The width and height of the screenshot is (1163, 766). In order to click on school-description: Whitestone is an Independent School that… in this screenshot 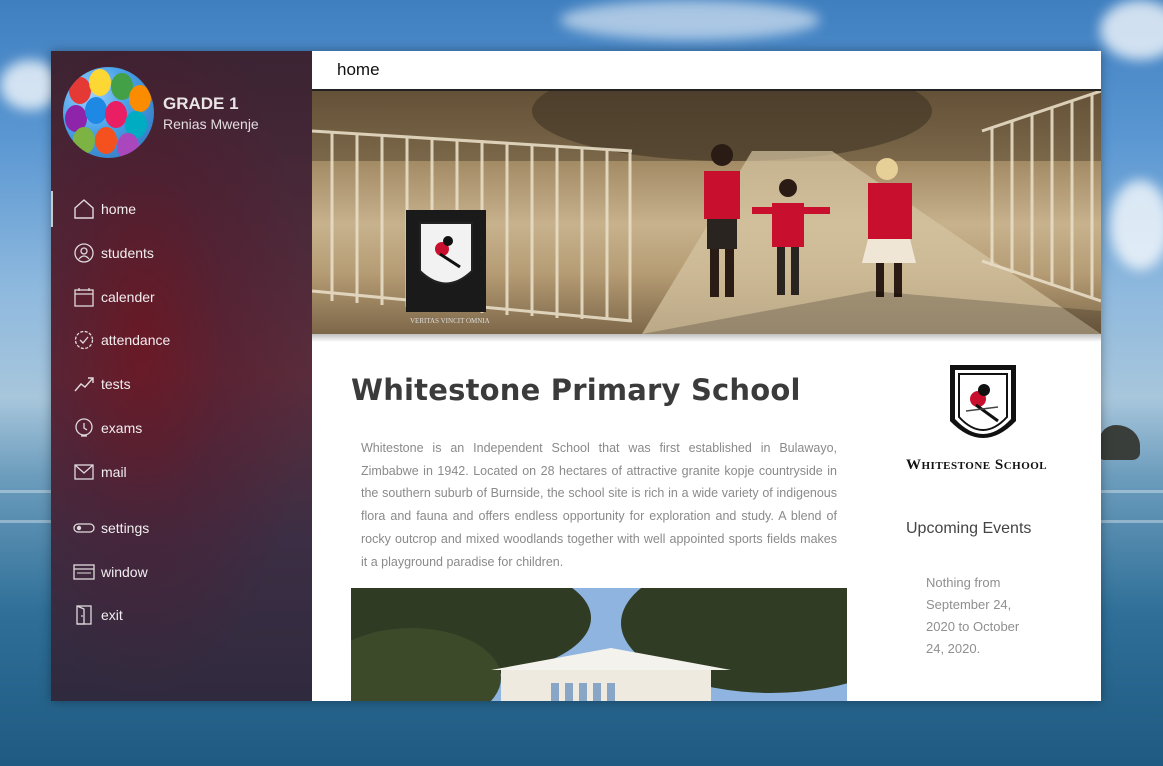, I will do `click(599, 505)`.